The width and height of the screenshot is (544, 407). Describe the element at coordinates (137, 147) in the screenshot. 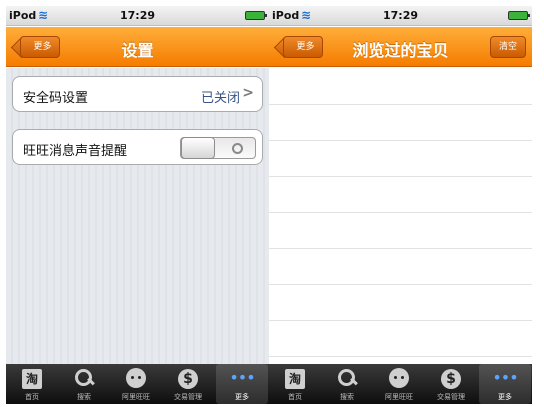

I see `wangwang-sound-row: 旺旺消息声音提醒` at that location.